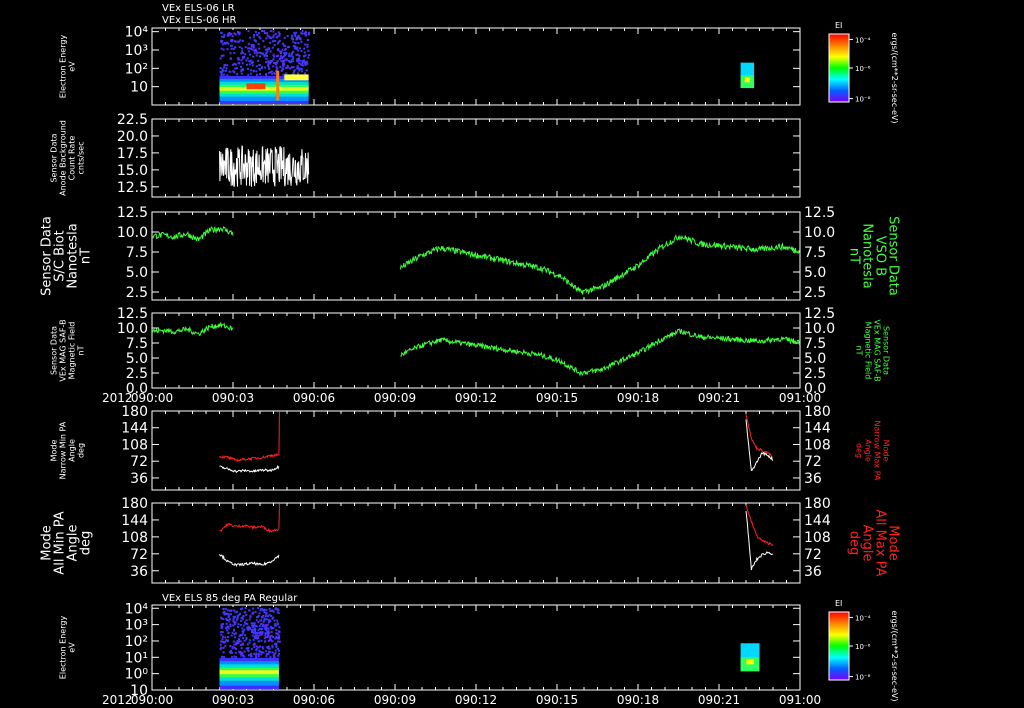  I want to click on y-axis-label: Magnetic Field, so click(72, 351).